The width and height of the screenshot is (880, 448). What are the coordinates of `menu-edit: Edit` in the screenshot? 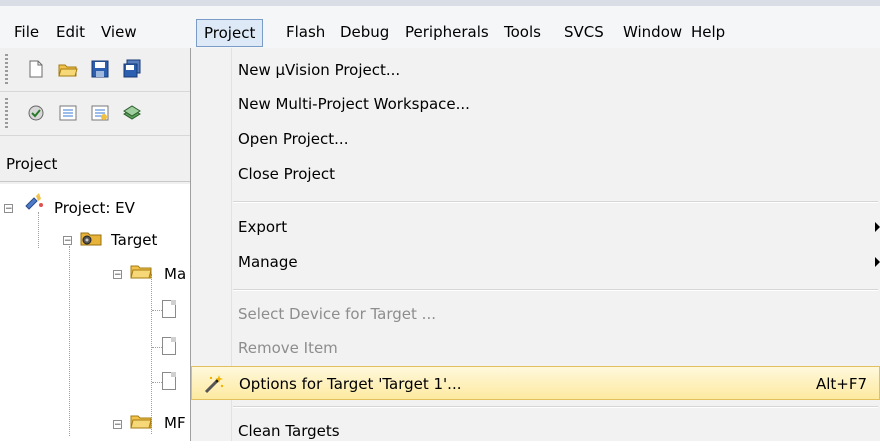 It's located at (70, 33).